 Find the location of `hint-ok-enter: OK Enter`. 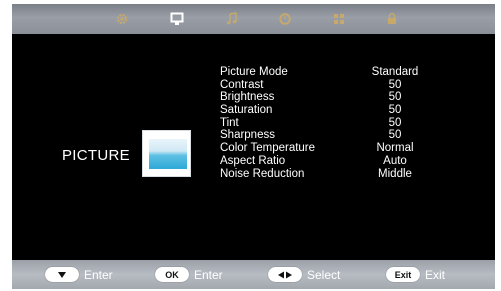

hint-ok-enter: OK Enter is located at coordinates (189, 274).